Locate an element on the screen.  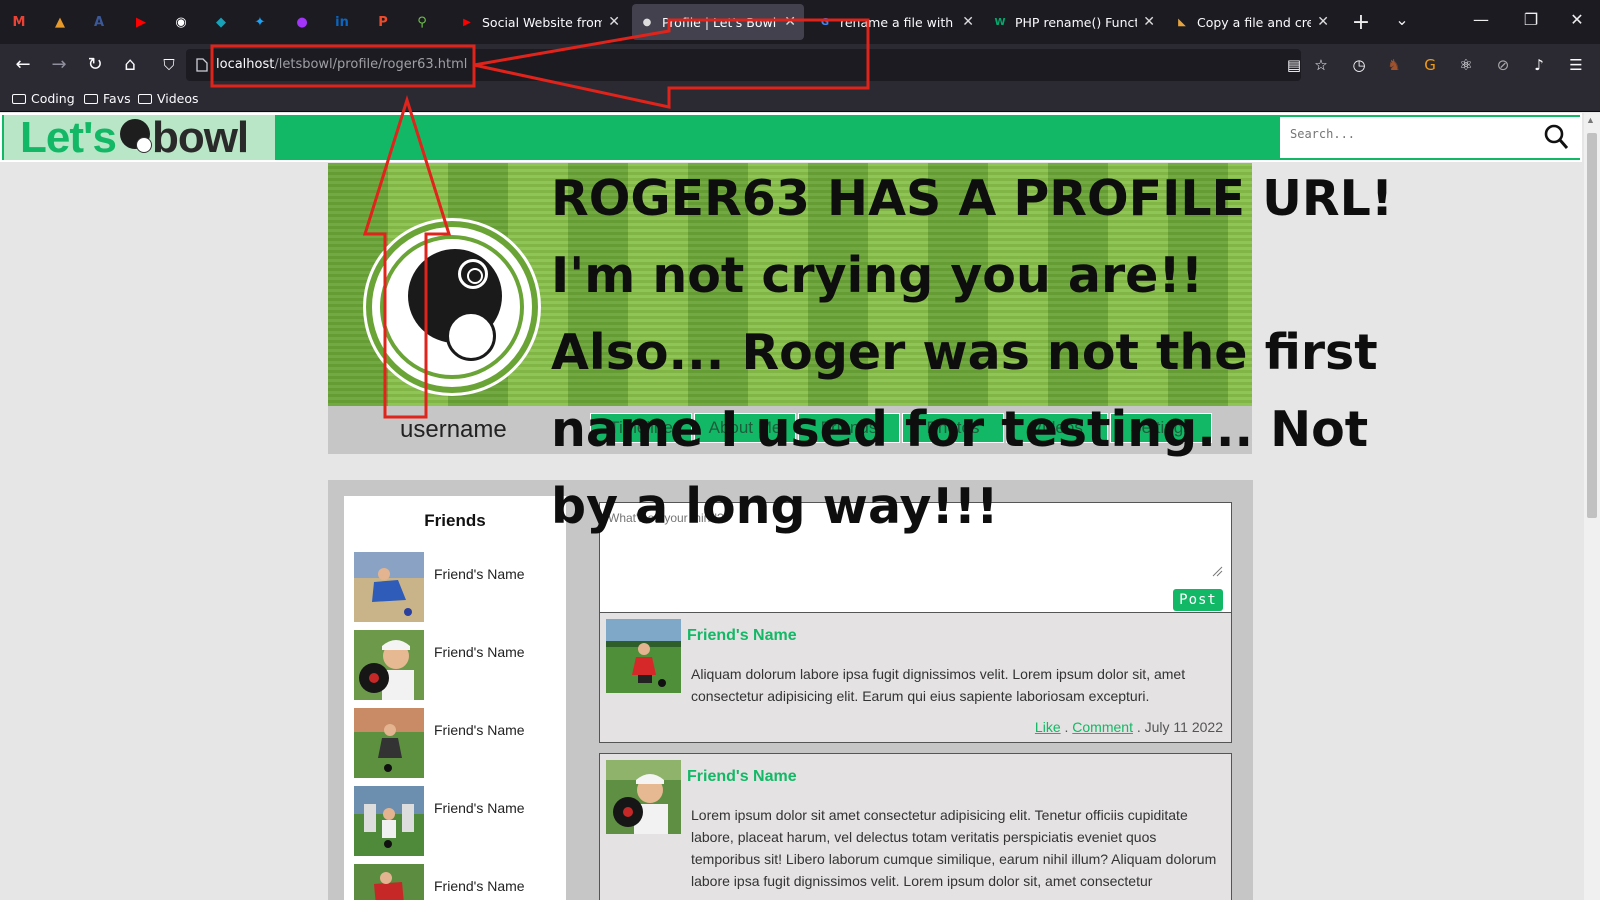
back-icon: ← is located at coordinates (23, 65).